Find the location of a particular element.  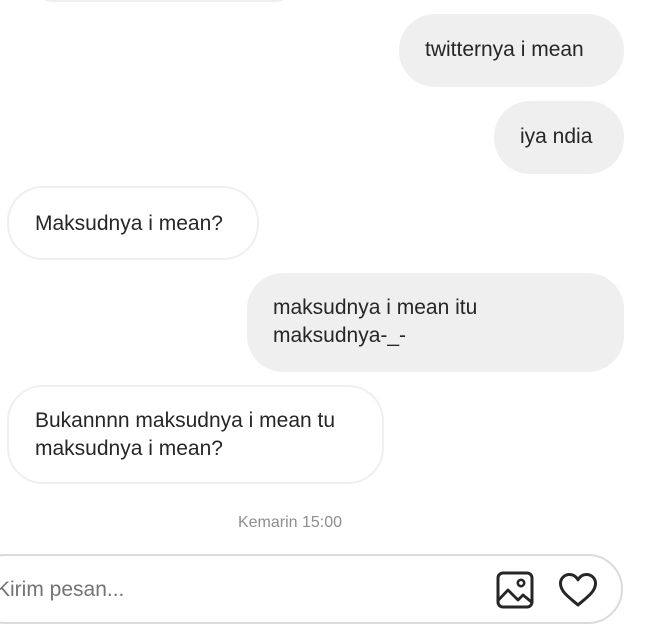

message-text-line: maksudnya-_- is located at coordinates (340, 335).